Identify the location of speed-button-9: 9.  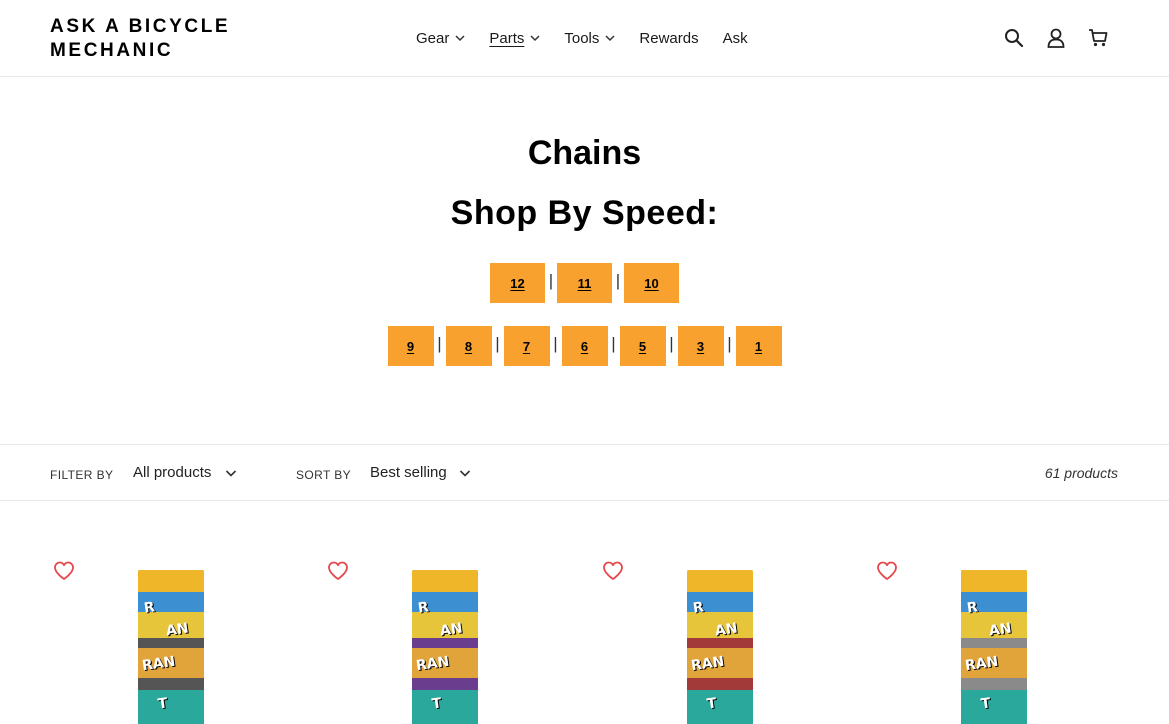
(410, 346).